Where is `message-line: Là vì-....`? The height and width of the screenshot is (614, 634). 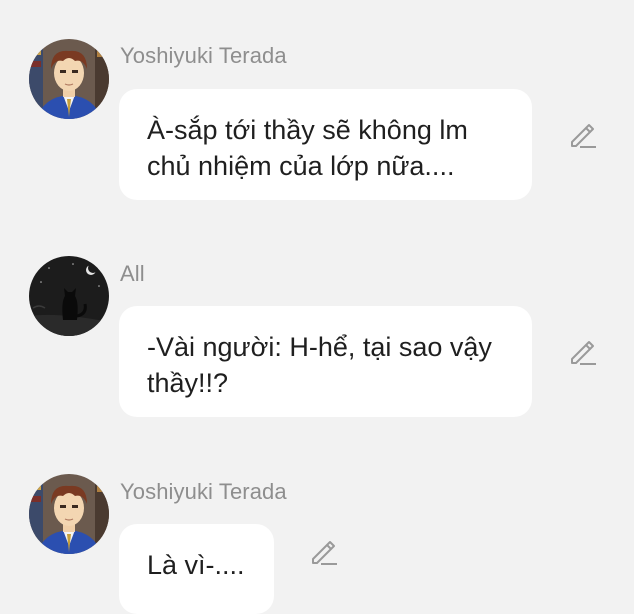 message-line: Là vì-.... is located at coordinates (196, 565).